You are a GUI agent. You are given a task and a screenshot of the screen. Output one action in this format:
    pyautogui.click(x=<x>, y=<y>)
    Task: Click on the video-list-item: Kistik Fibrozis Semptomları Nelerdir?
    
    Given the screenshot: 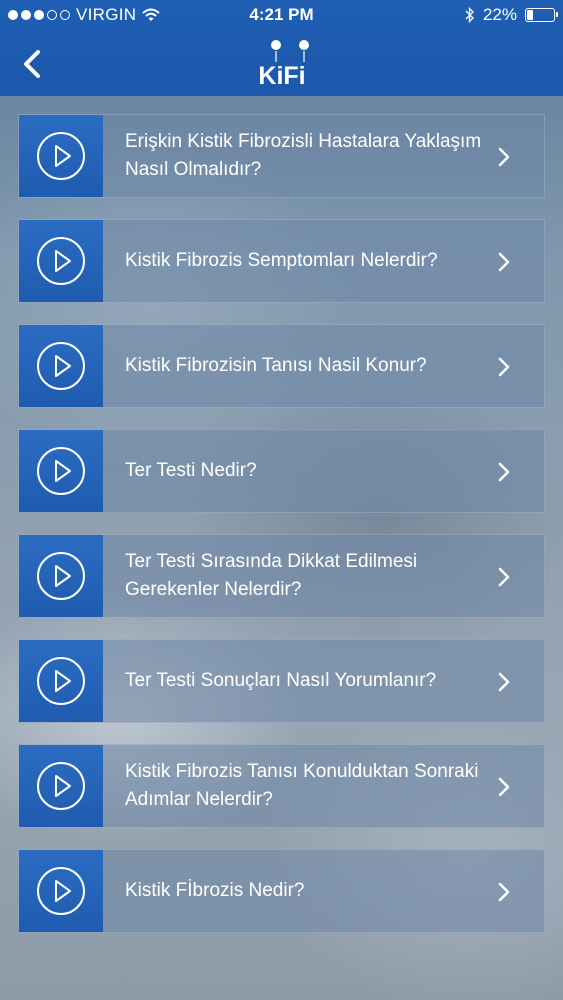 What is the action you would take?
    pyautogui.click(x=281, y=261)
    